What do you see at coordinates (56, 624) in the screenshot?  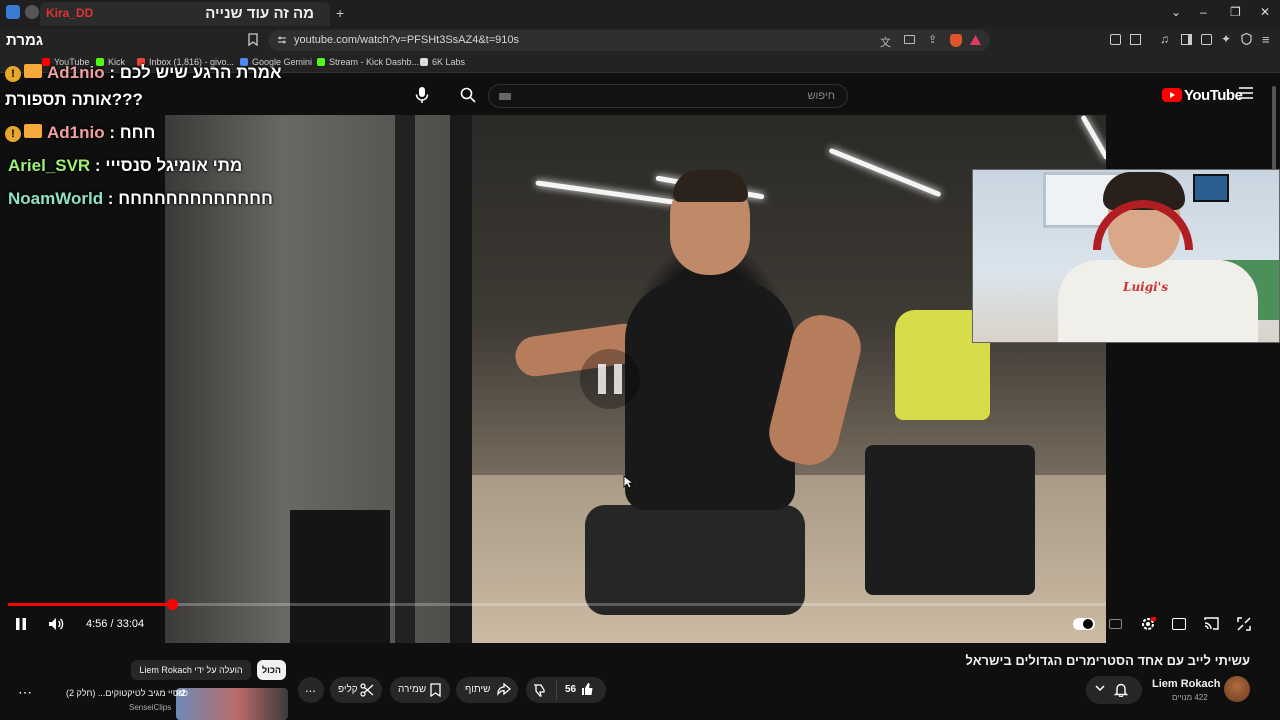 I see `volume-icon` at bounding box center [56, 624].